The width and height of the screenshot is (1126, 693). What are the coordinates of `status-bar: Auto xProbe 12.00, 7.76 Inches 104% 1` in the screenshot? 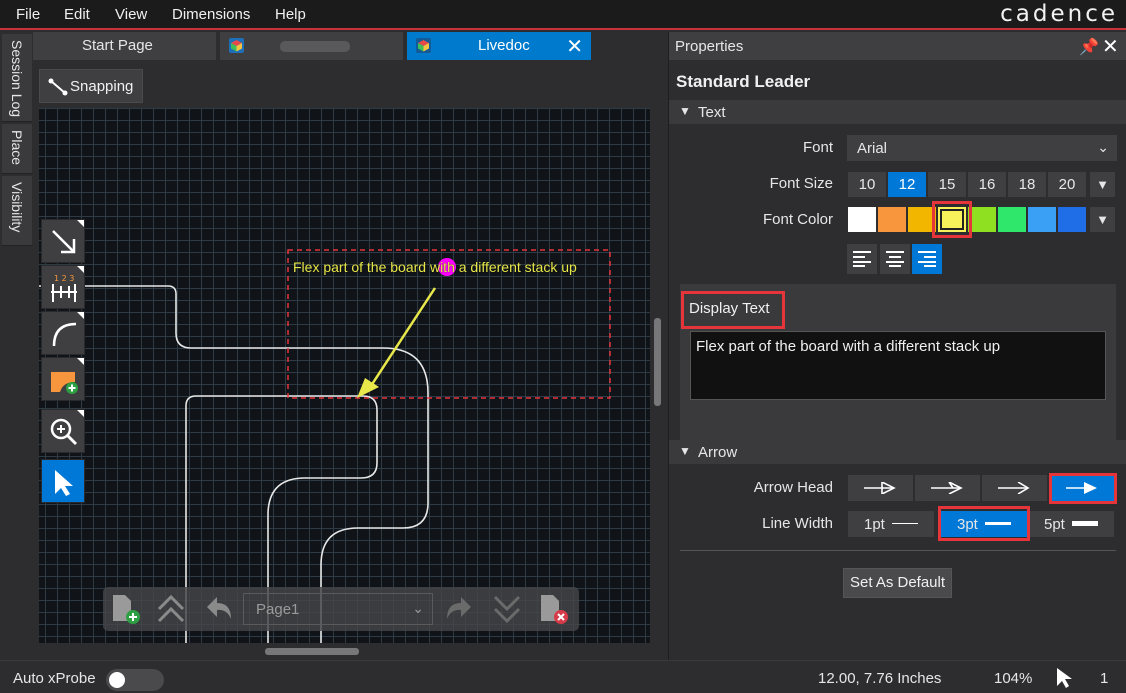 It's located at (563, 676).